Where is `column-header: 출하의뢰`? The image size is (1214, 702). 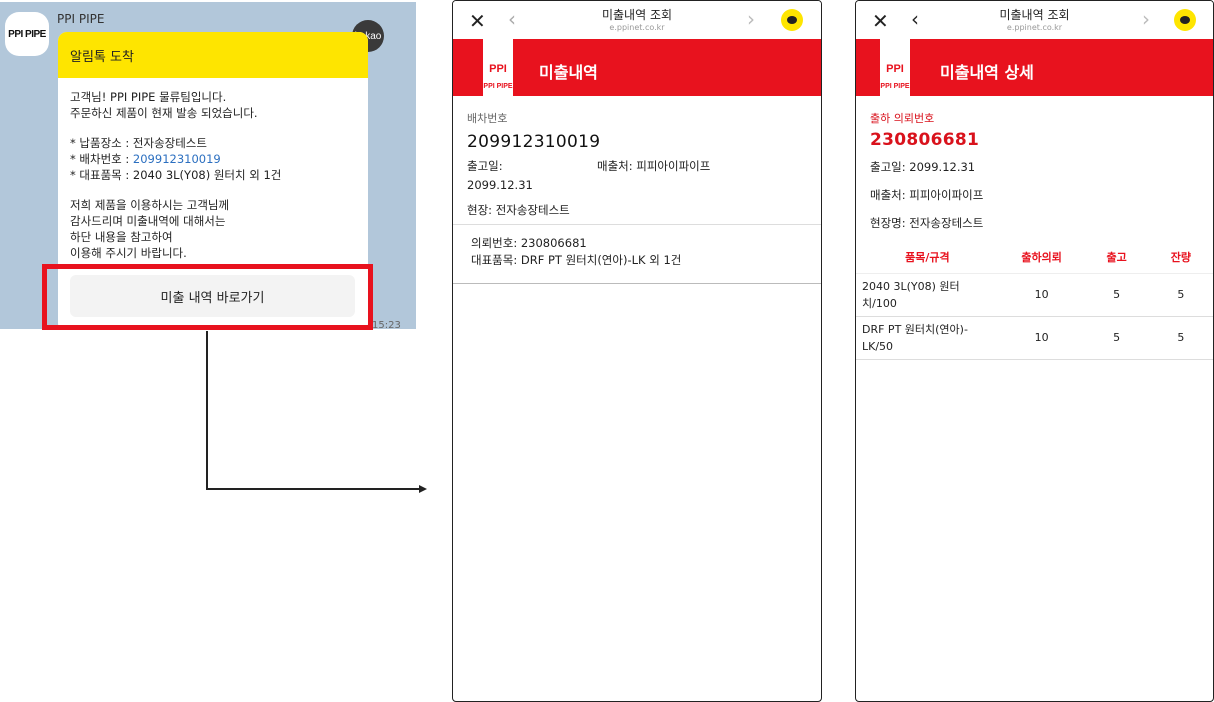
column-header: 출하의뢰 is located at coordinates (1041, 257).